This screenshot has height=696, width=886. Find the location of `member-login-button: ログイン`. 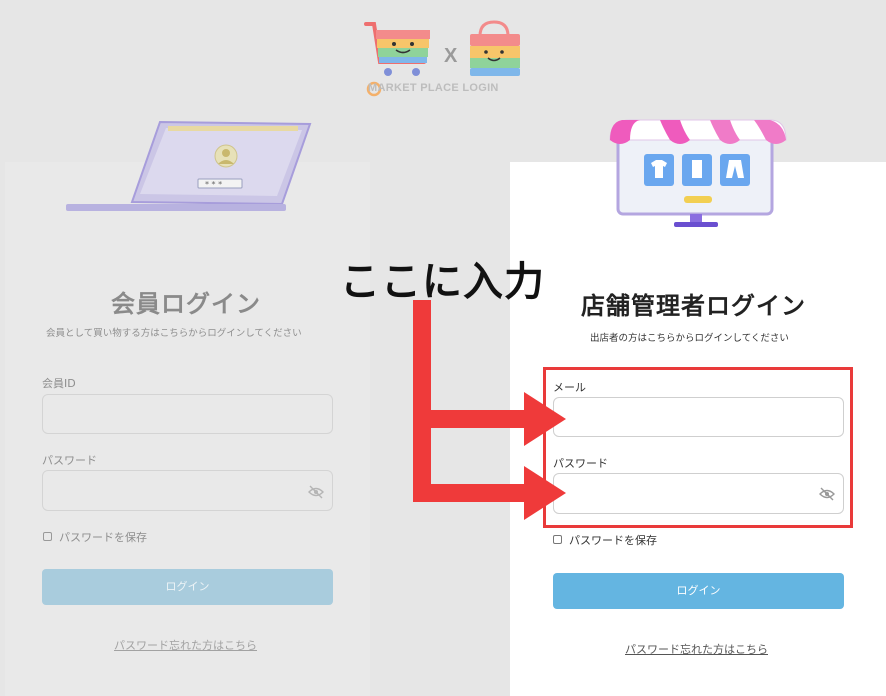

member-login-button: ログイン is located at coordinates (187, 587).